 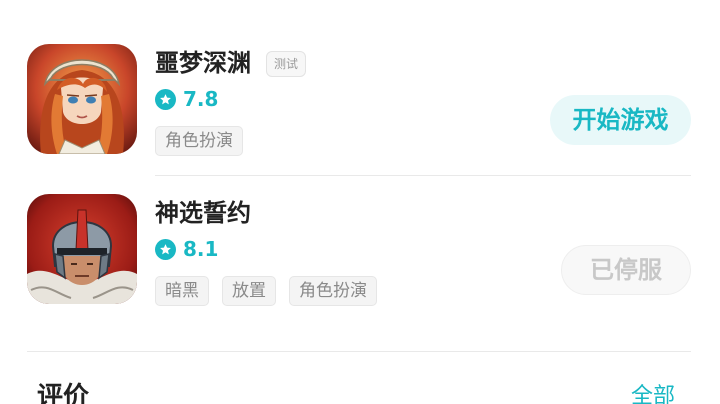 I want to click on tag-list: 角色扮演, so click(x=205, y=141).